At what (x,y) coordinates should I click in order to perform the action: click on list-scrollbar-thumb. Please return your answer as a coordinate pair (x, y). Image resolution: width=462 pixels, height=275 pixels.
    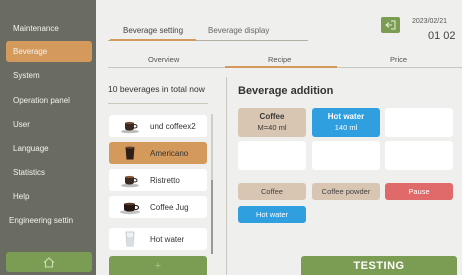
    Looking at the image, I should click on (212, 217).